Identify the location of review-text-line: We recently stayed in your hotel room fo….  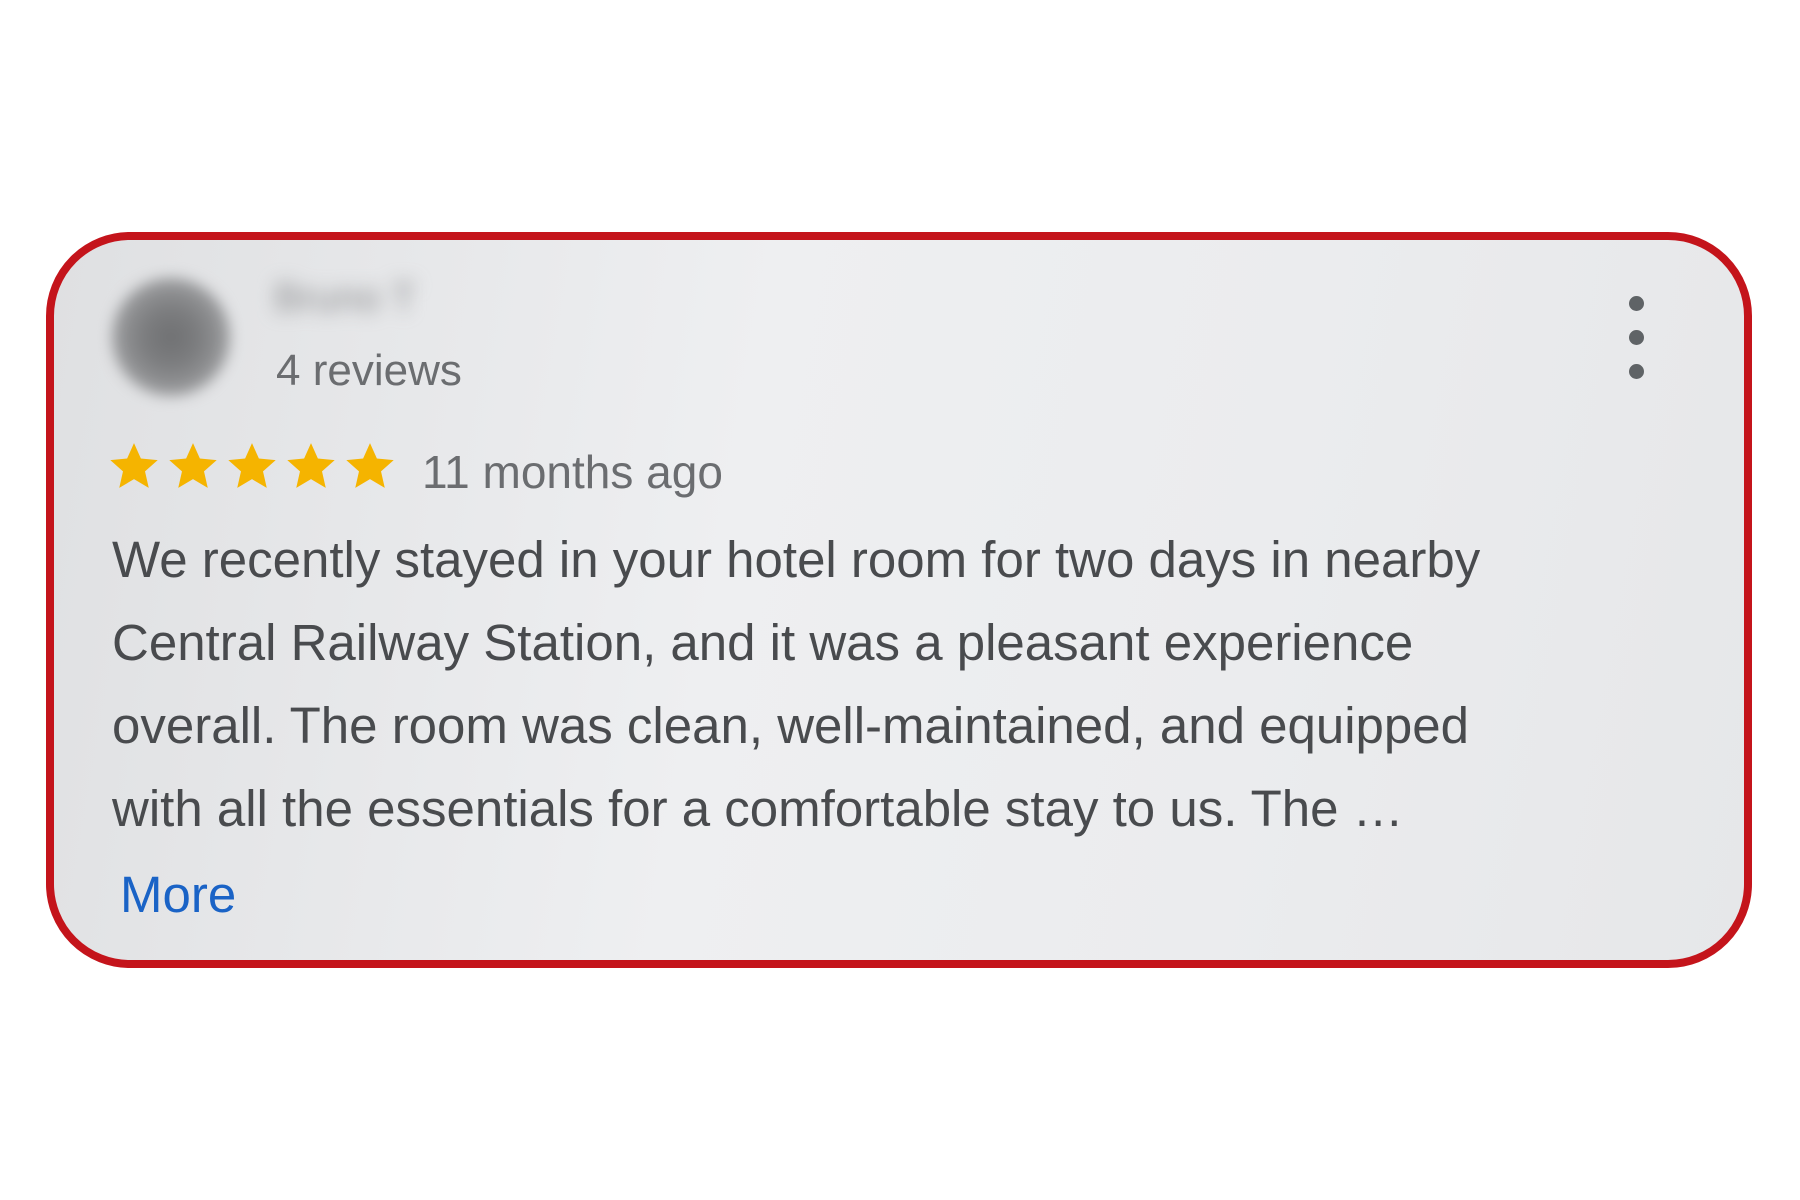
(796, 559).